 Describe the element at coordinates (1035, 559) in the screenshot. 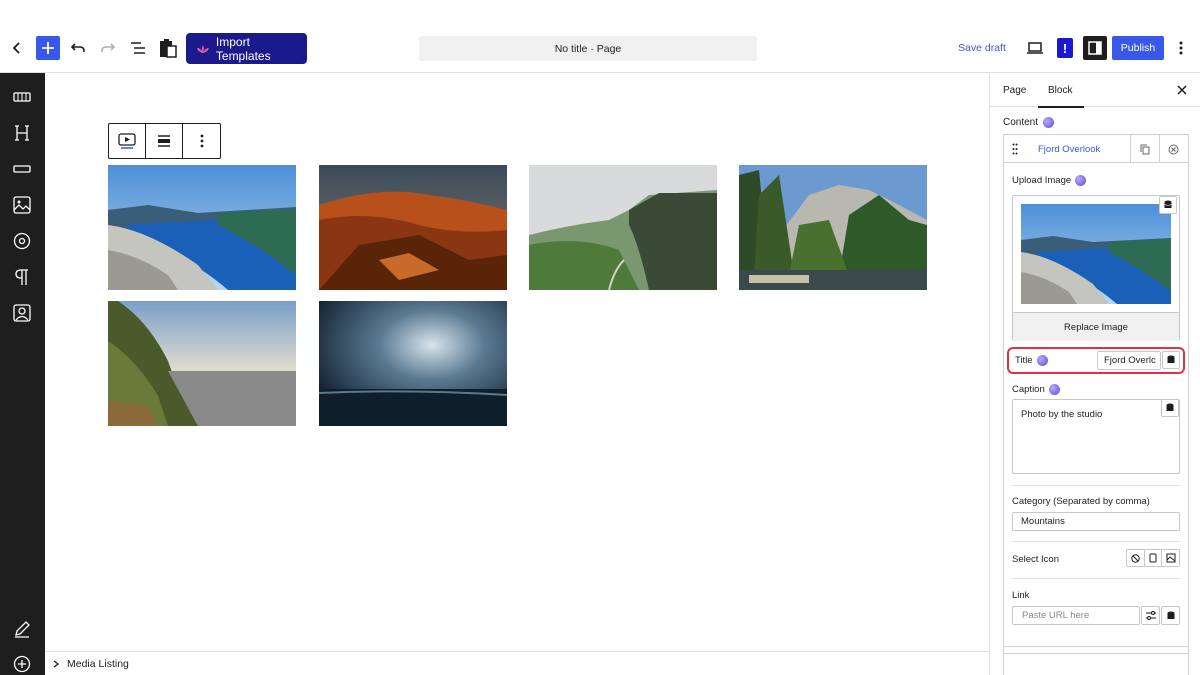

I see `select-icon-label: Select Icon` at that location.